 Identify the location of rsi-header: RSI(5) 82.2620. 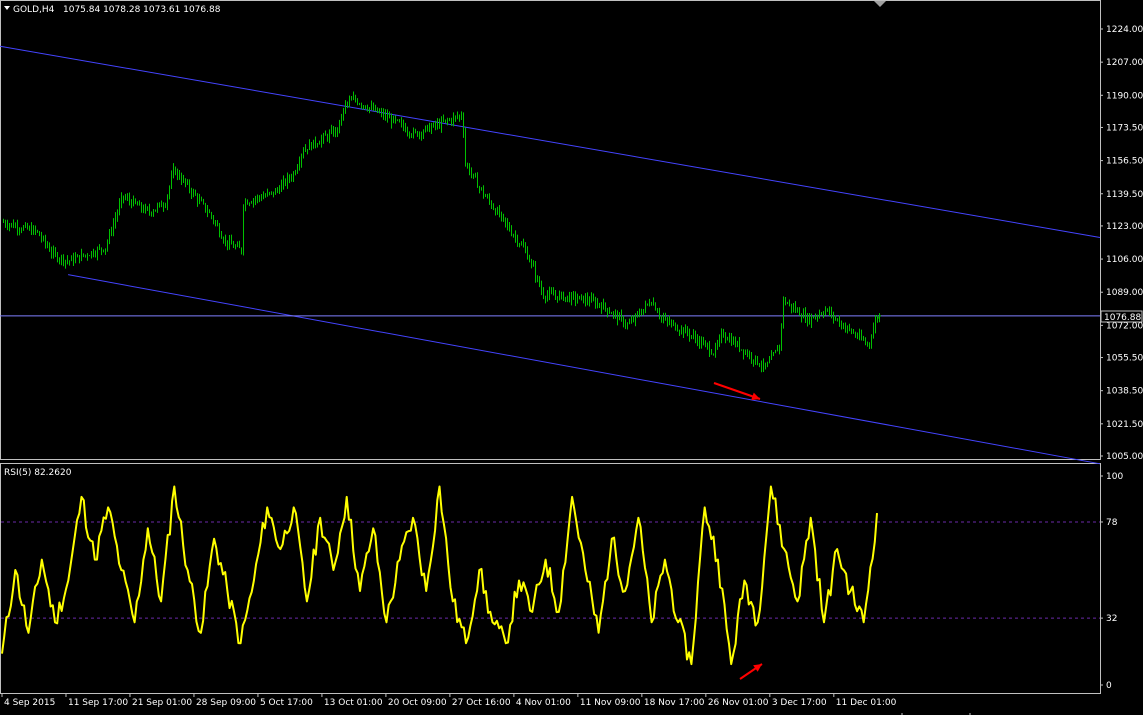
(38, 473).